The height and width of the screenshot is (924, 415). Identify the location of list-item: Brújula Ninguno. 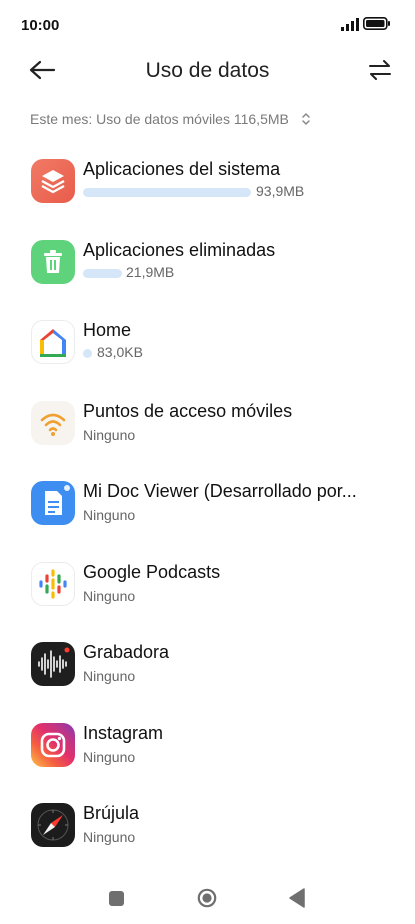
(207, 838).